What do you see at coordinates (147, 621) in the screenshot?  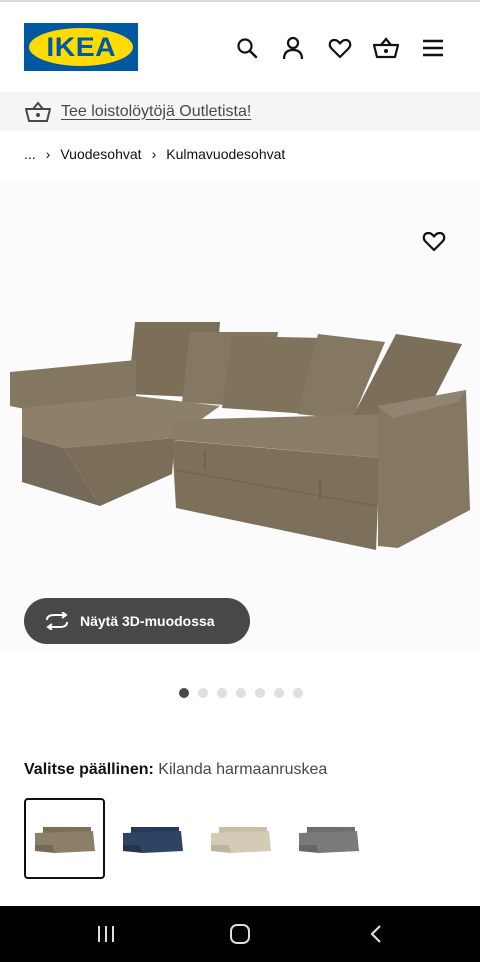 I see `view-in-3d-label: Näytä 3D-muodossa` at bounding box center [147, 621].